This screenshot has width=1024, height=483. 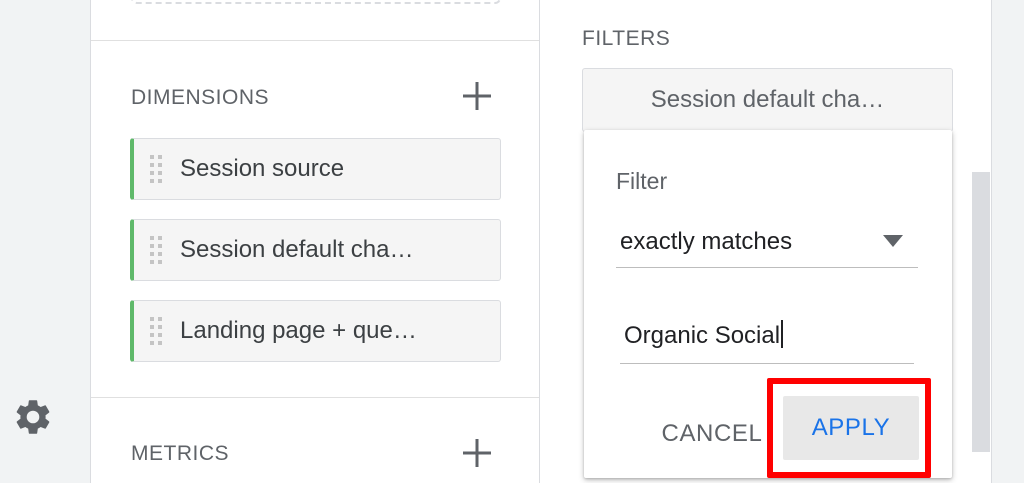 I want to click on left-rail, so click(x=45, y=241).